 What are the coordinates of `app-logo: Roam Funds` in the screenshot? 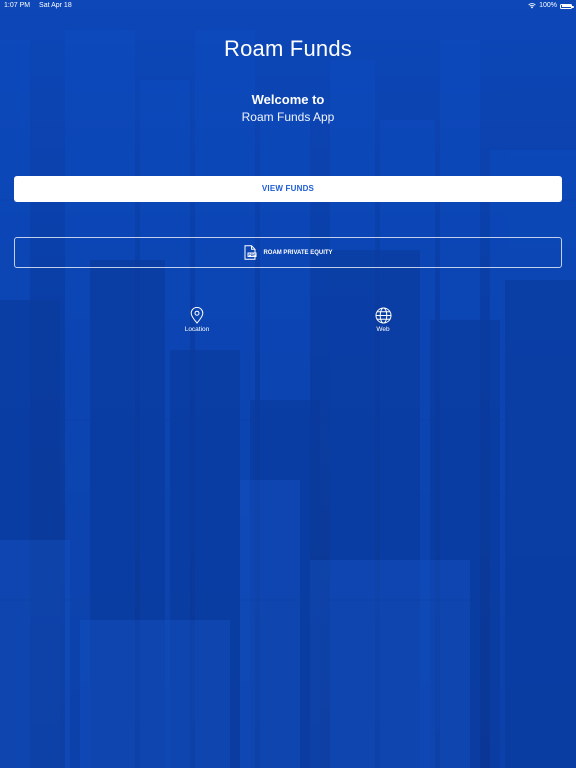 It's located at (288, 48).